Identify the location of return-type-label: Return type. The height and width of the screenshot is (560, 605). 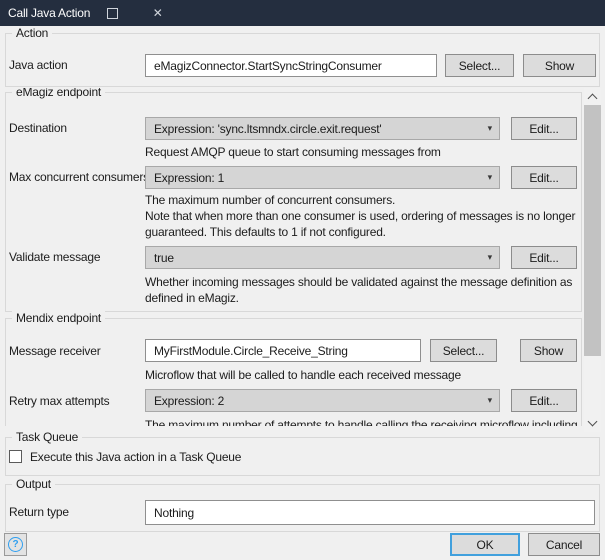
(39, 512).